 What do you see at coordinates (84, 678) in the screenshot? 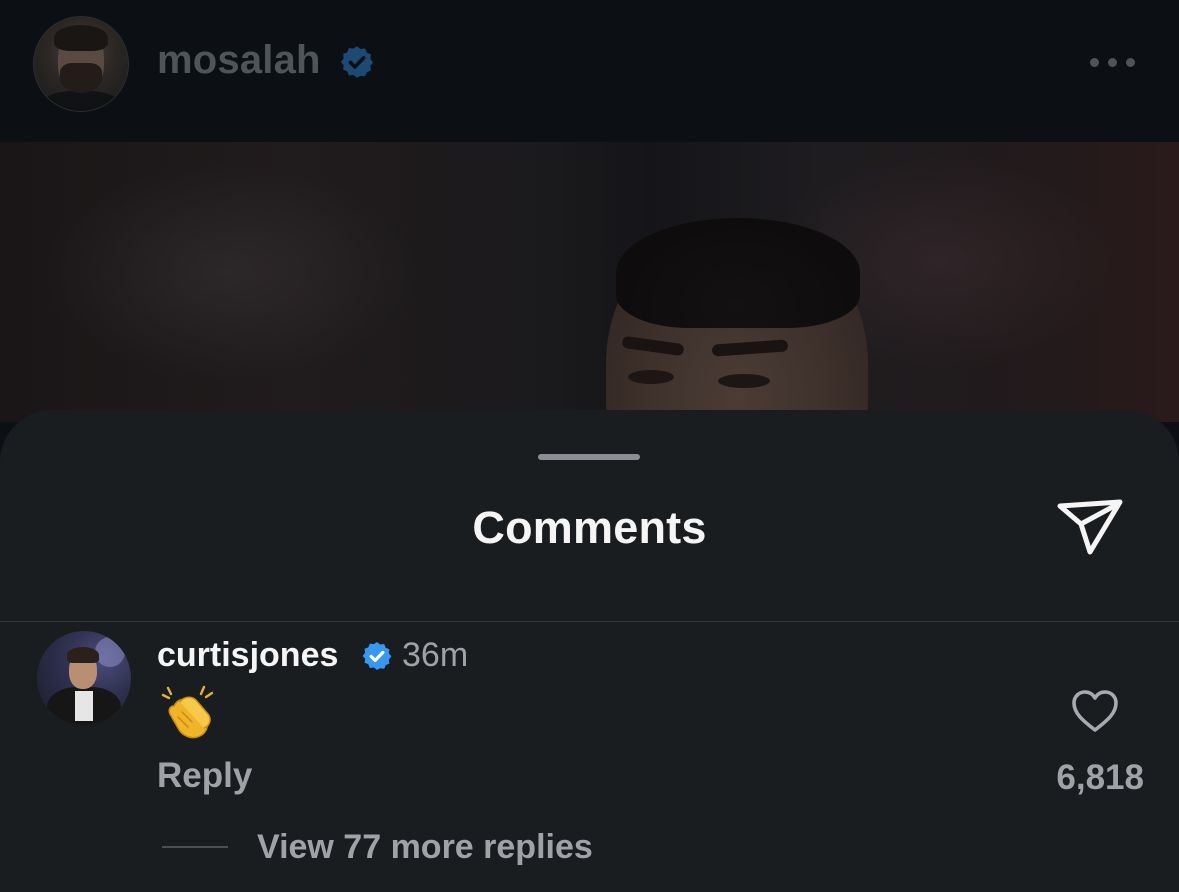
I see `commenter-avatar` at bounding box center [84, 678].